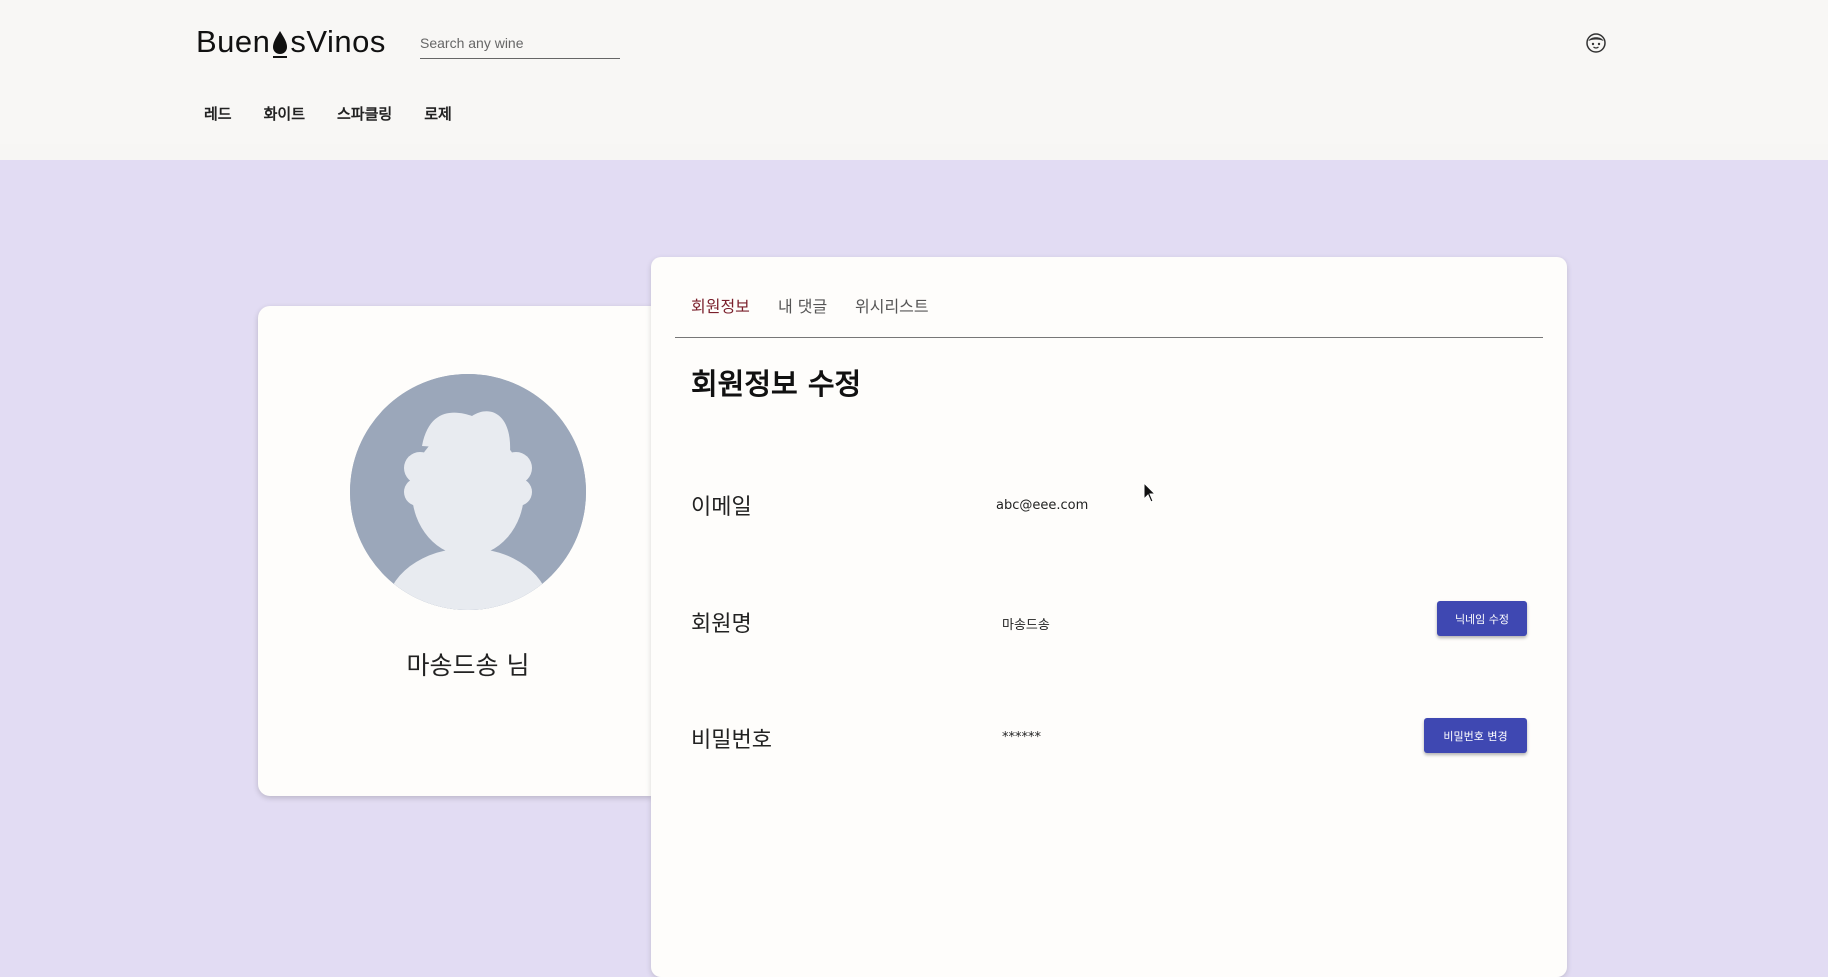  Describe the element at coordinates (1482, 618) in the screenshot. I see `edit-nickname-button: 닉네임 수정` at that location.